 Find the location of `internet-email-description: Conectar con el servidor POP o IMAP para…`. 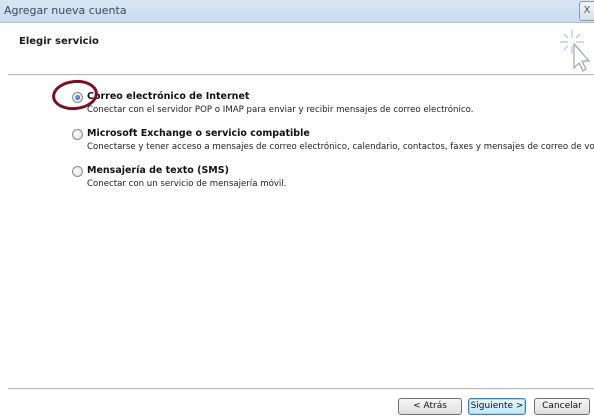

internet-email-description: Conectar con el servidor POP o IMAP para… is located at coordinates (280, 110).